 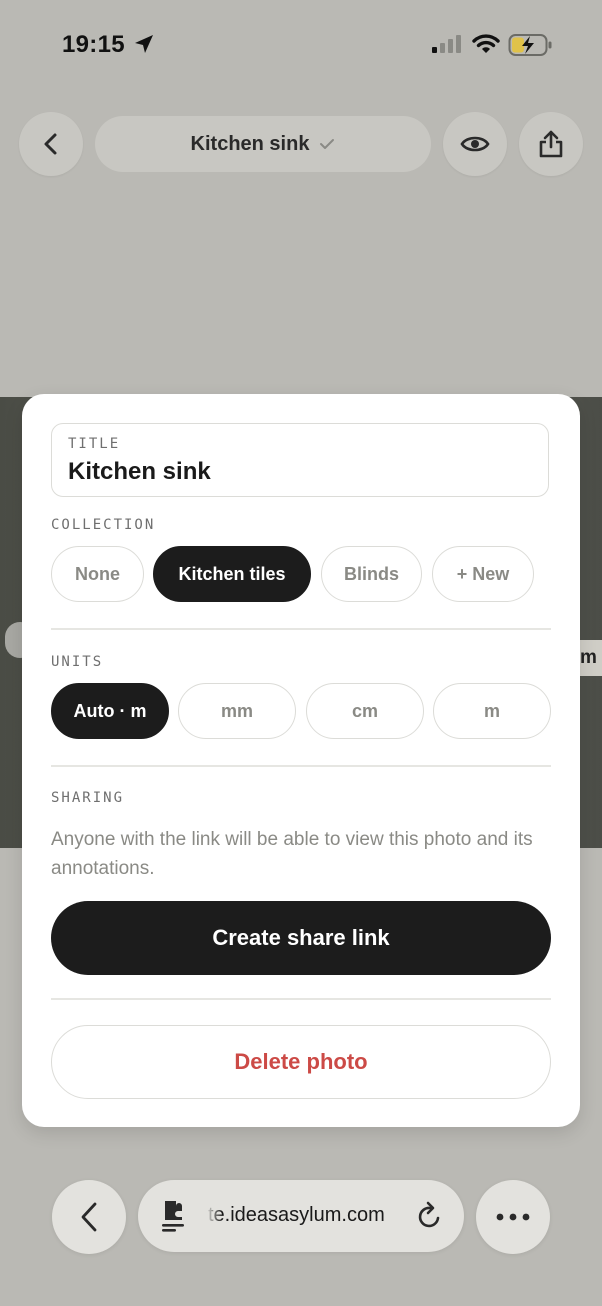 What do you see at coordinates (88, 798) in the screenshot?
I see `sharing-label: SHARING` at bounding box center [88, 798].